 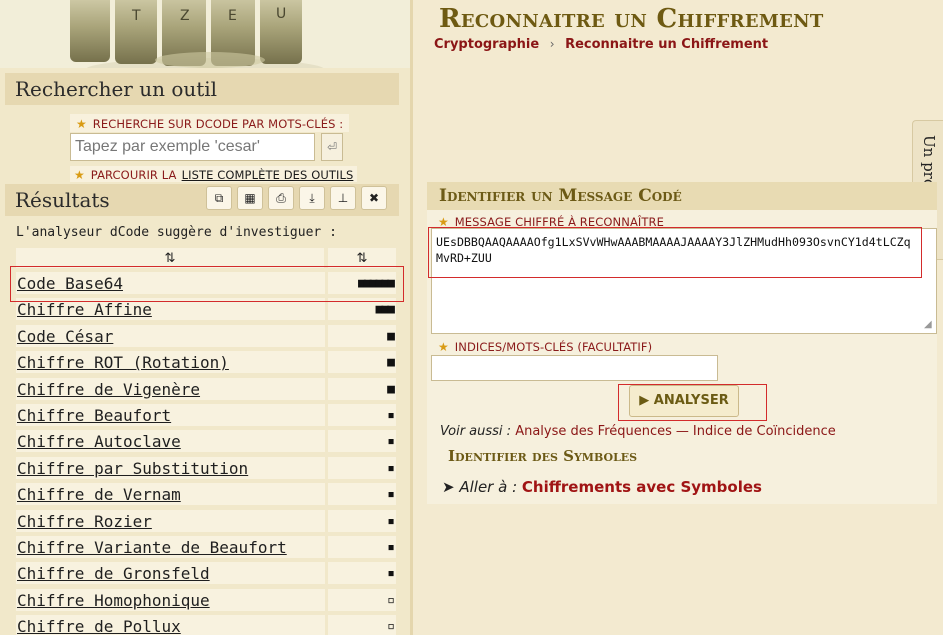 I want to click on message-highlight, so click(x=675, y=252).